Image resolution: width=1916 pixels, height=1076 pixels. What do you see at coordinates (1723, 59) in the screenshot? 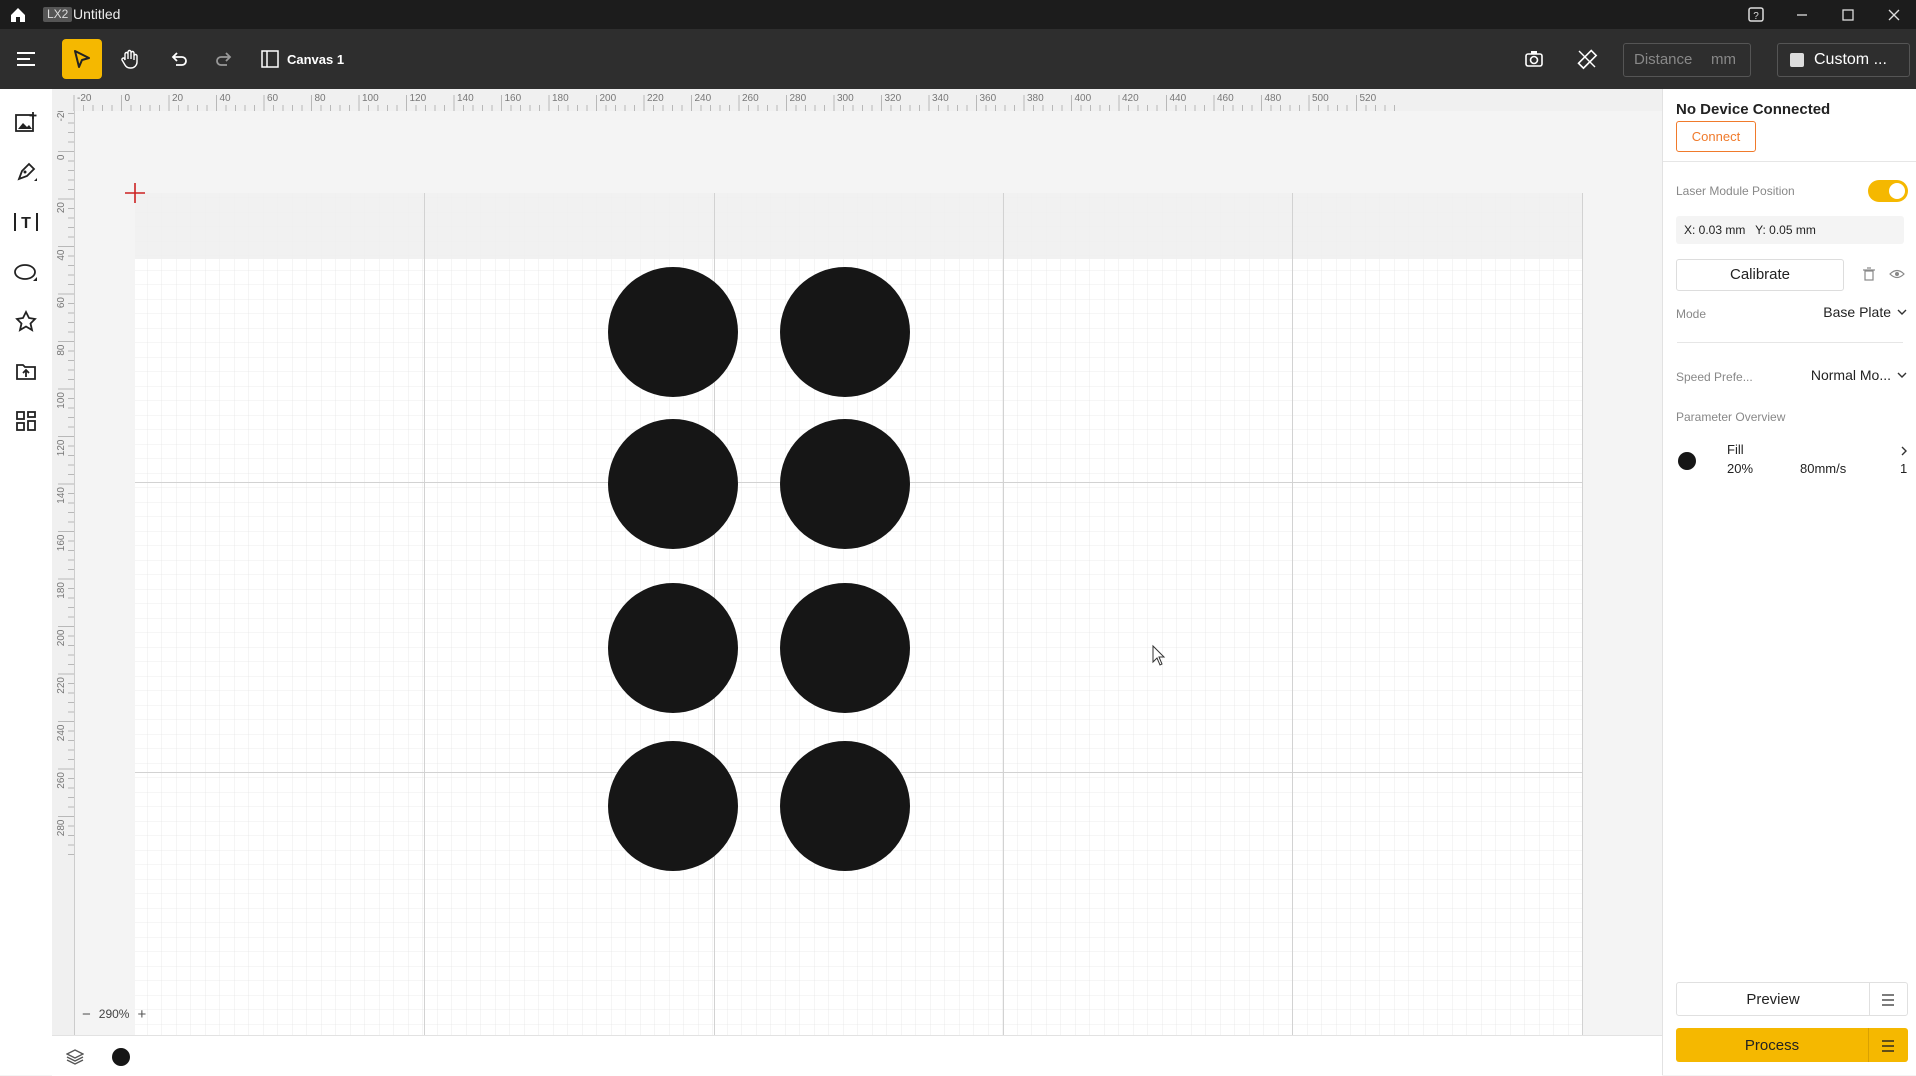
I see `distance-unit: mm` at bounding box center [1723, 59].